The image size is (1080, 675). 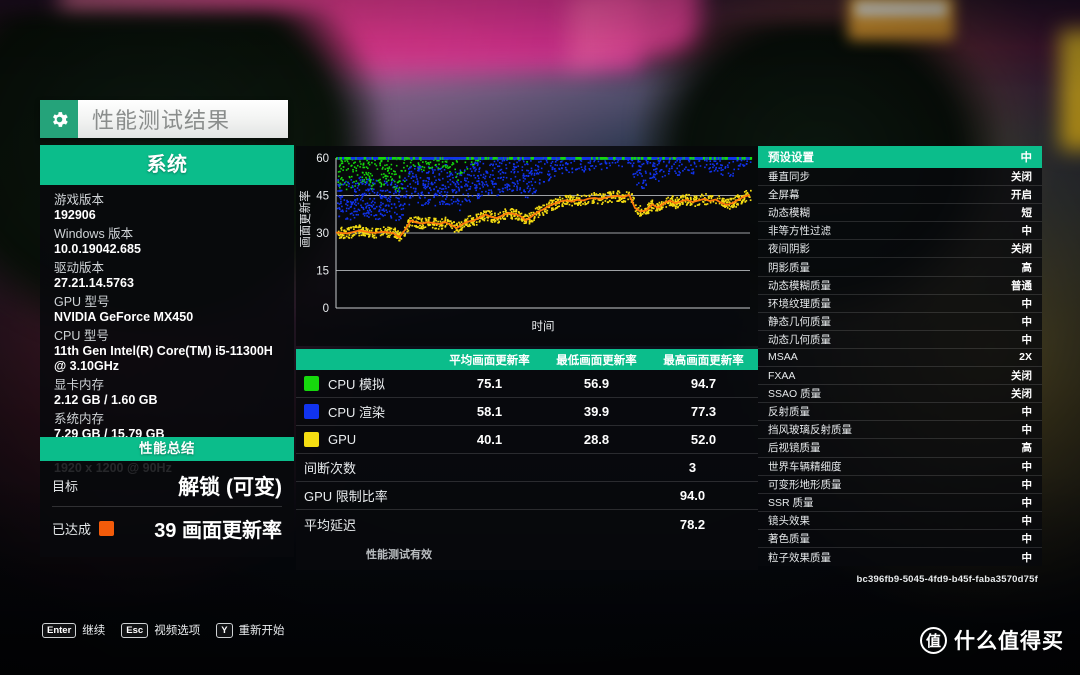 I want to click on settings-label: 阴影质量, so click(x=789, y=267).